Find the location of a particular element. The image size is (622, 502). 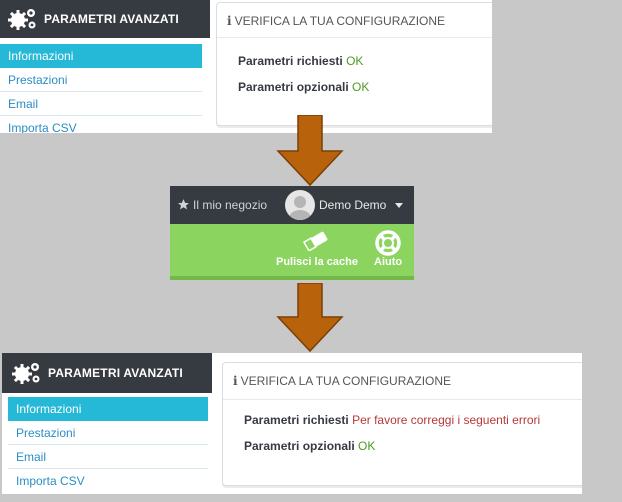

admin-topbar: Il mio negozio Demo Demo is located at coordinates (292, 205).